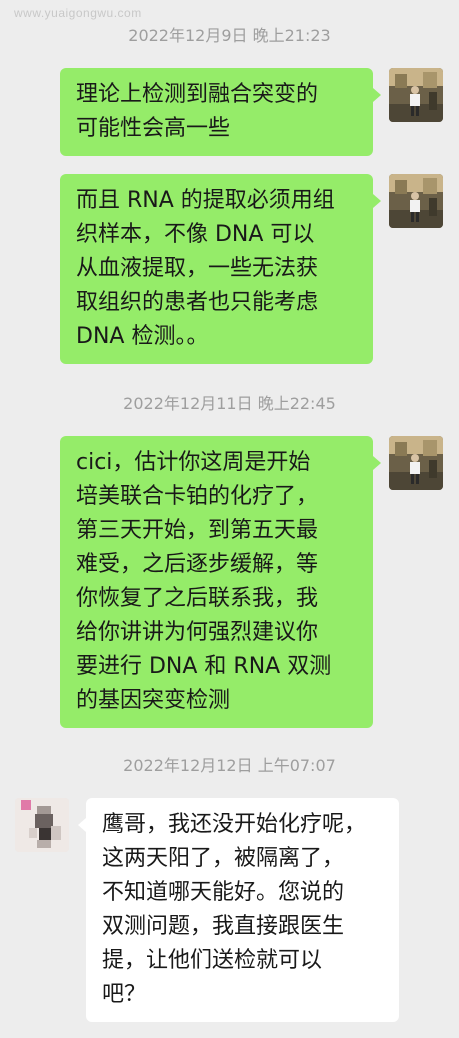 The image size is (459, 1038). I want to click on message-line: 这两天阳了，被隔离了，, so click(223, 858).